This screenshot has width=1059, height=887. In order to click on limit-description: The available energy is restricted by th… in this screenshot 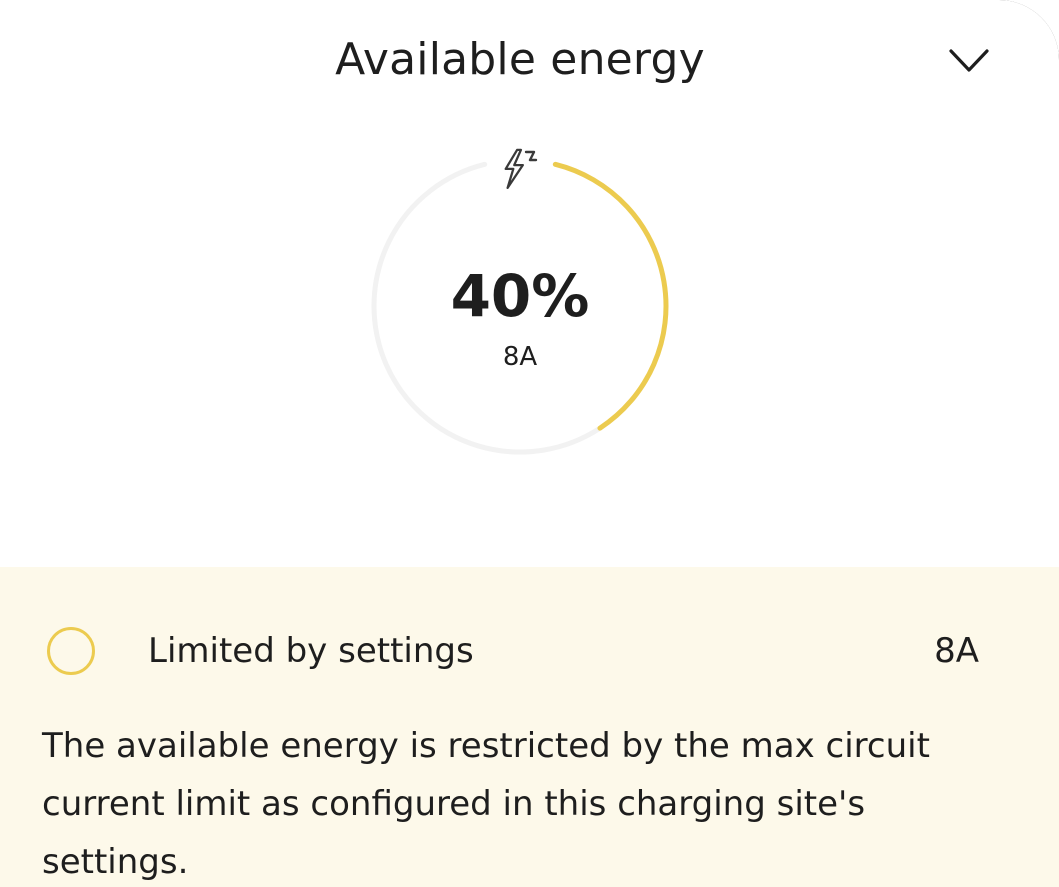, I will do `click(486, 804)`.